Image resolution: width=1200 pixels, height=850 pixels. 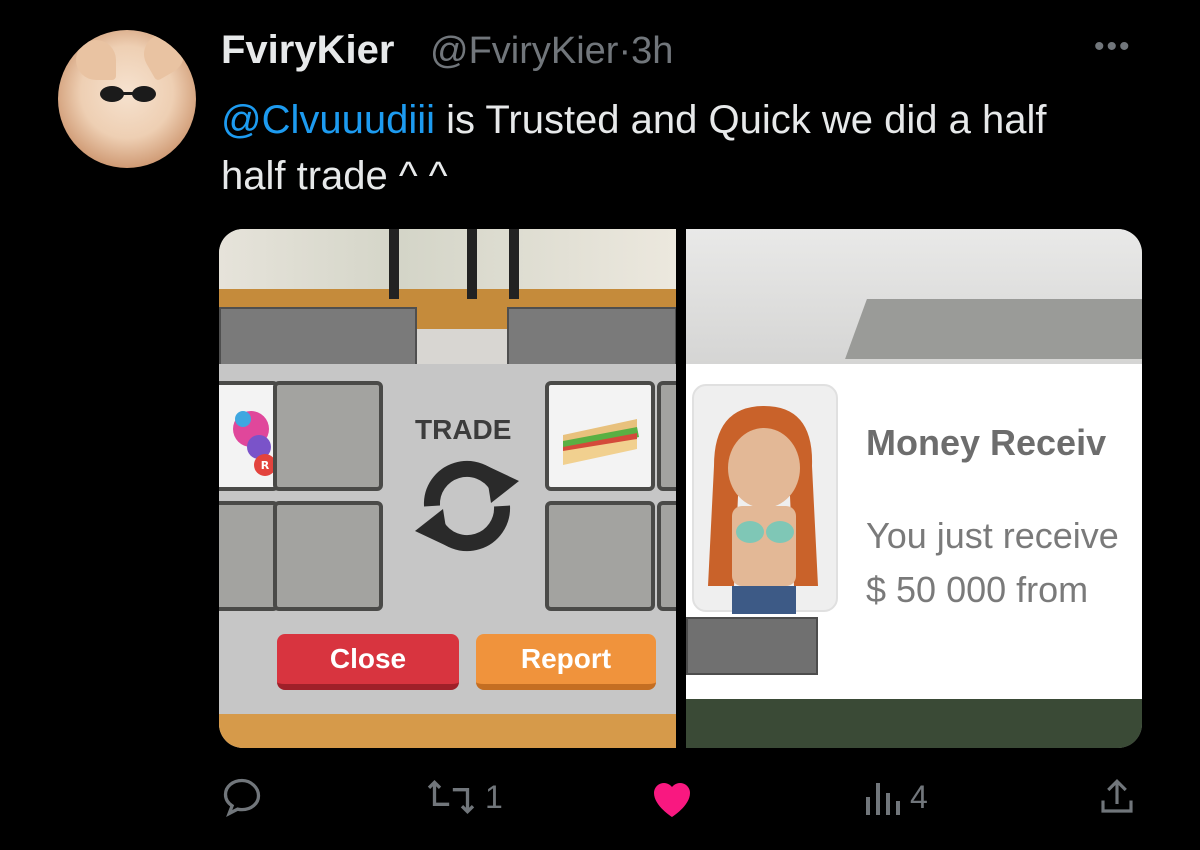 What do you see at coordinates (128, 94) in the screenshot?
I see `sunglasses-icon` at bounding box center [128, 94].